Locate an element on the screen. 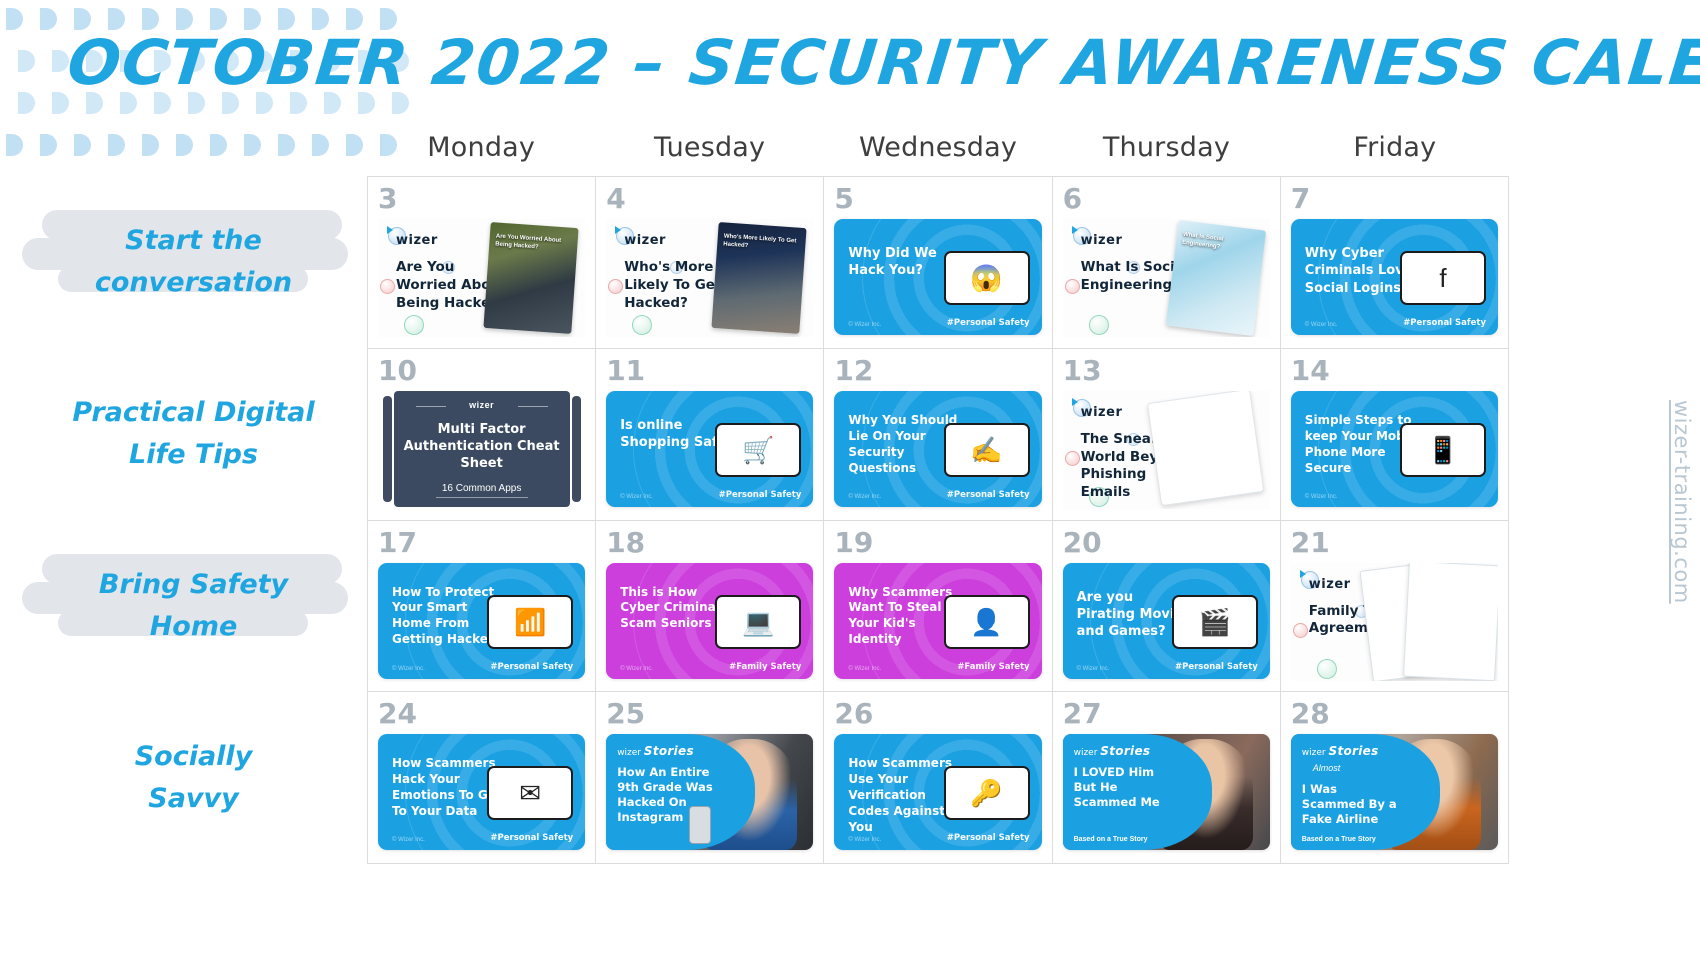  day-number: 27 is located at coordinates (1082, 714).